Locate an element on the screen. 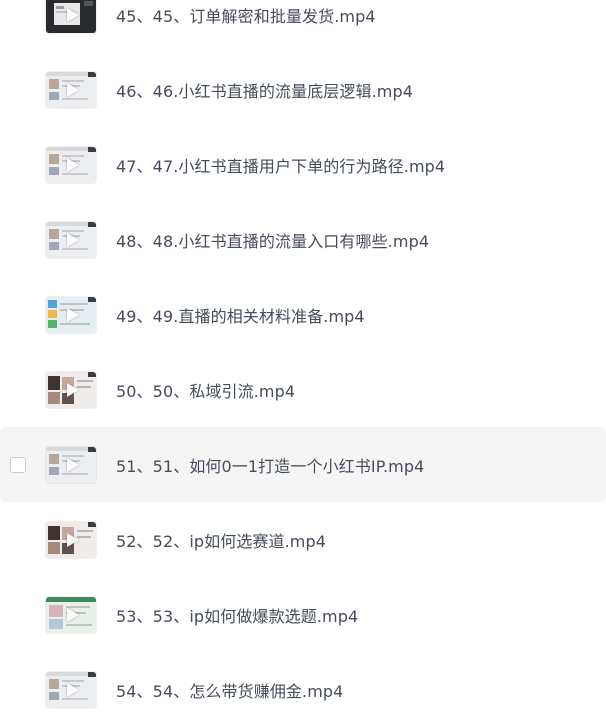 Image resolution: width=606 pixels, height=727 pixels. file-row: 46、46.小红书直播的流量底层逻辑.mp4 is located at coordinates (303, 89).